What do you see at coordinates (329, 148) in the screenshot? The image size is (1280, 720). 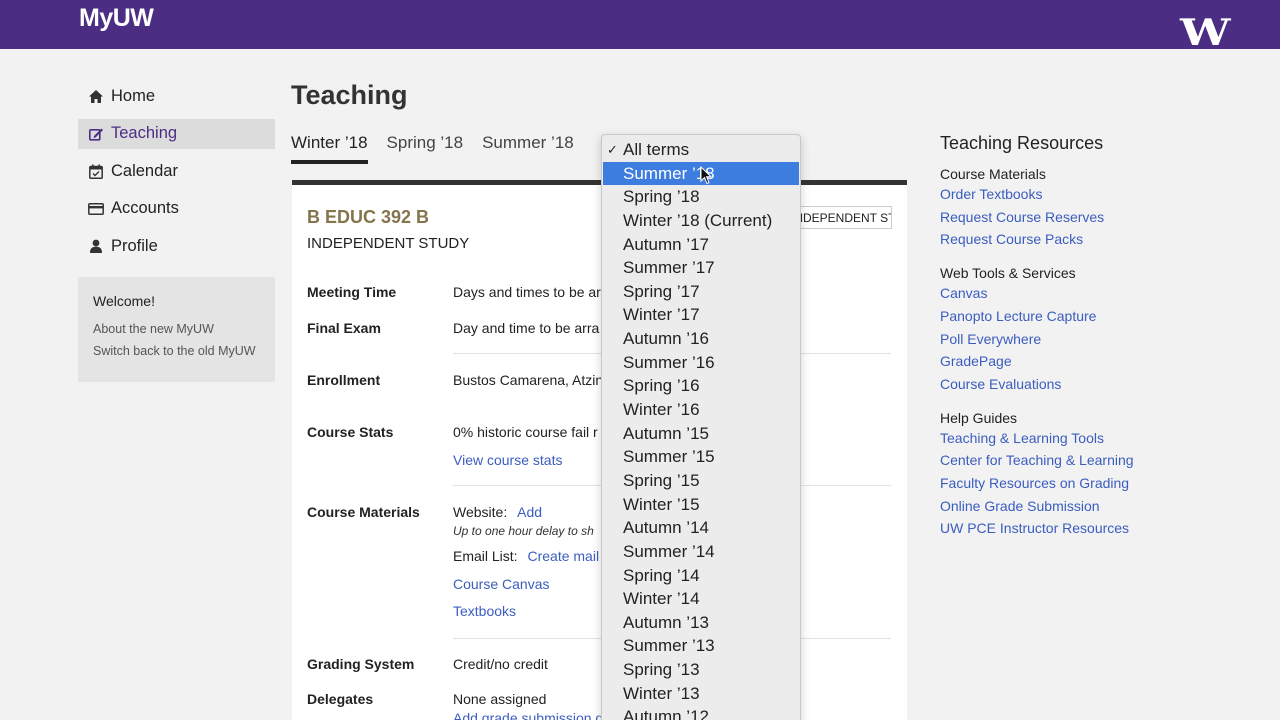 I see `tab-winter-18: Winter ’18` at bounding box center [329, 148].